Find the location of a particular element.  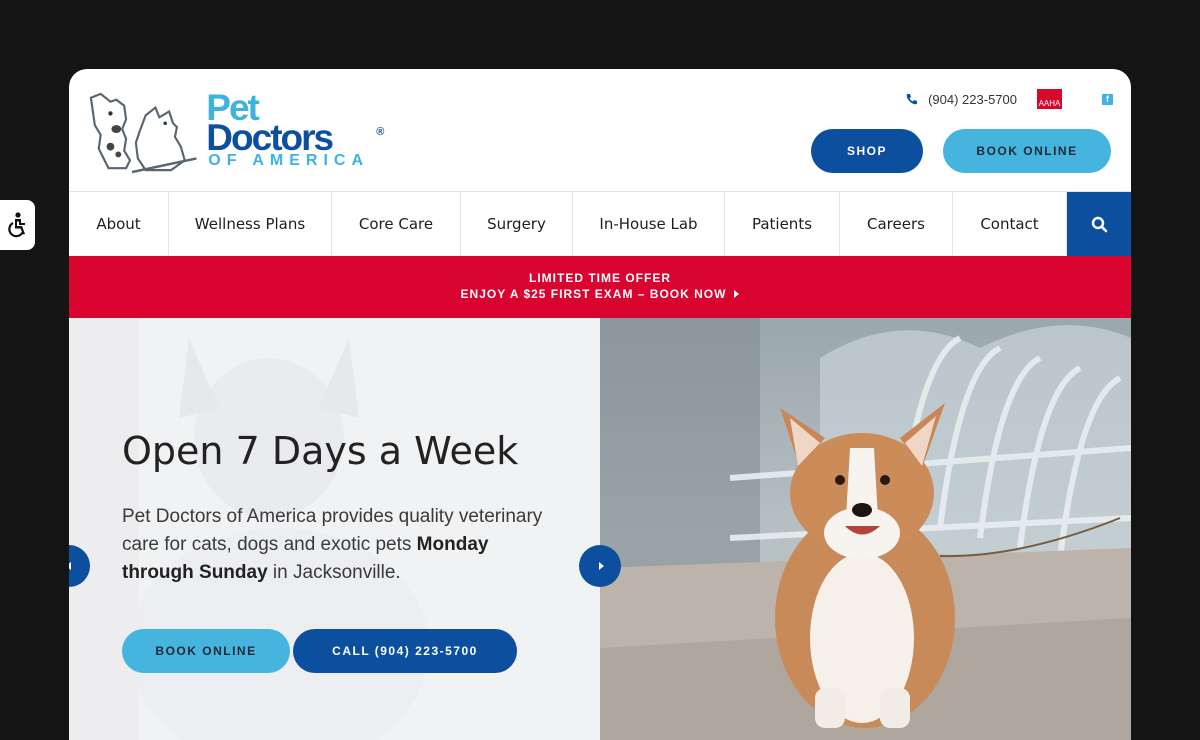

accessibility-button is located at coordinates (17, 225).